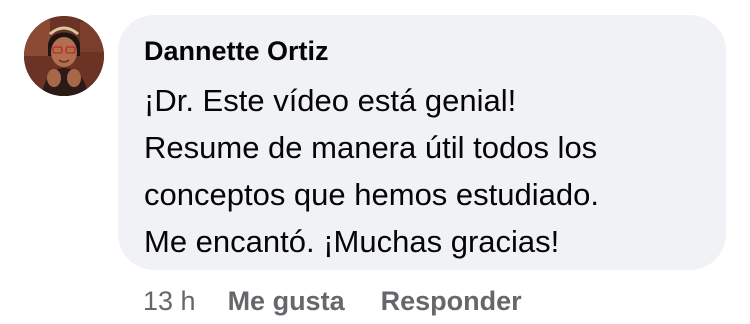 The width and height of the screenshot is (750, 324). Describe the element at coordinates (352, 241) in the screenshot. I see `comment-line: Me encantó. ¡Muchas gracias!` at that location.